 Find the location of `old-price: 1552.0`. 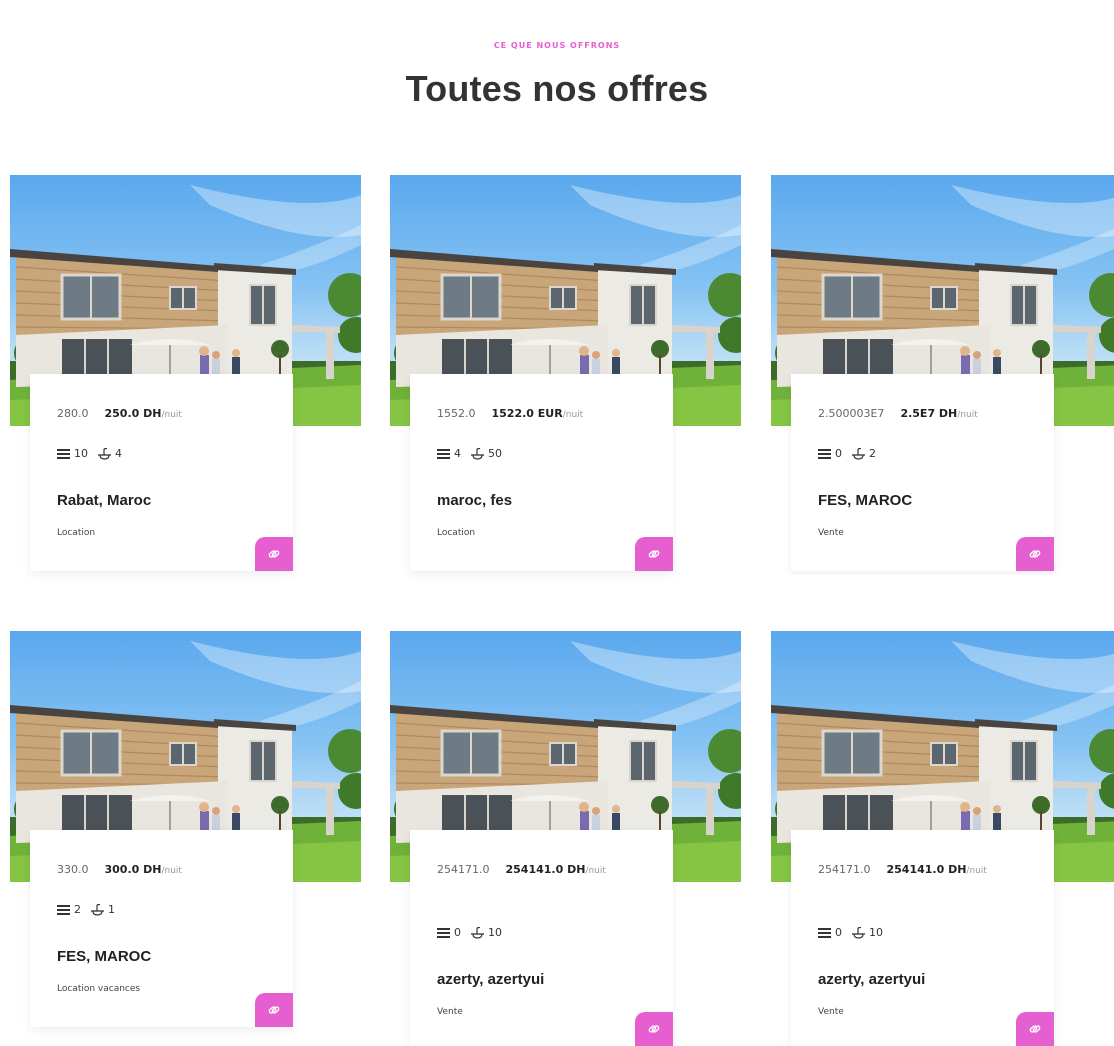

old-price: 1552.0 is located at coordinates (456, 413).